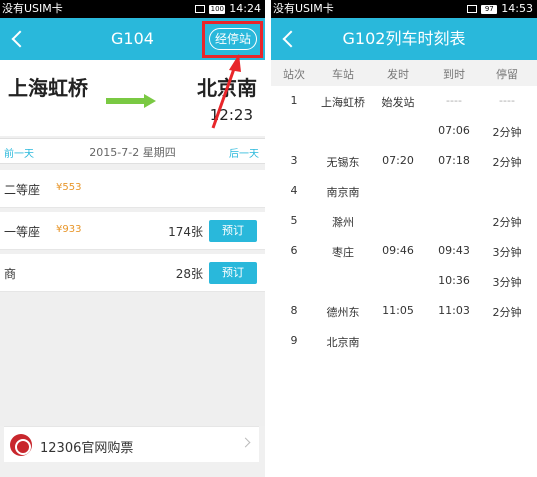  Describe the element at coordinates (343, 222) in the screenshot. I see `table-cell: 滁州` at that location.